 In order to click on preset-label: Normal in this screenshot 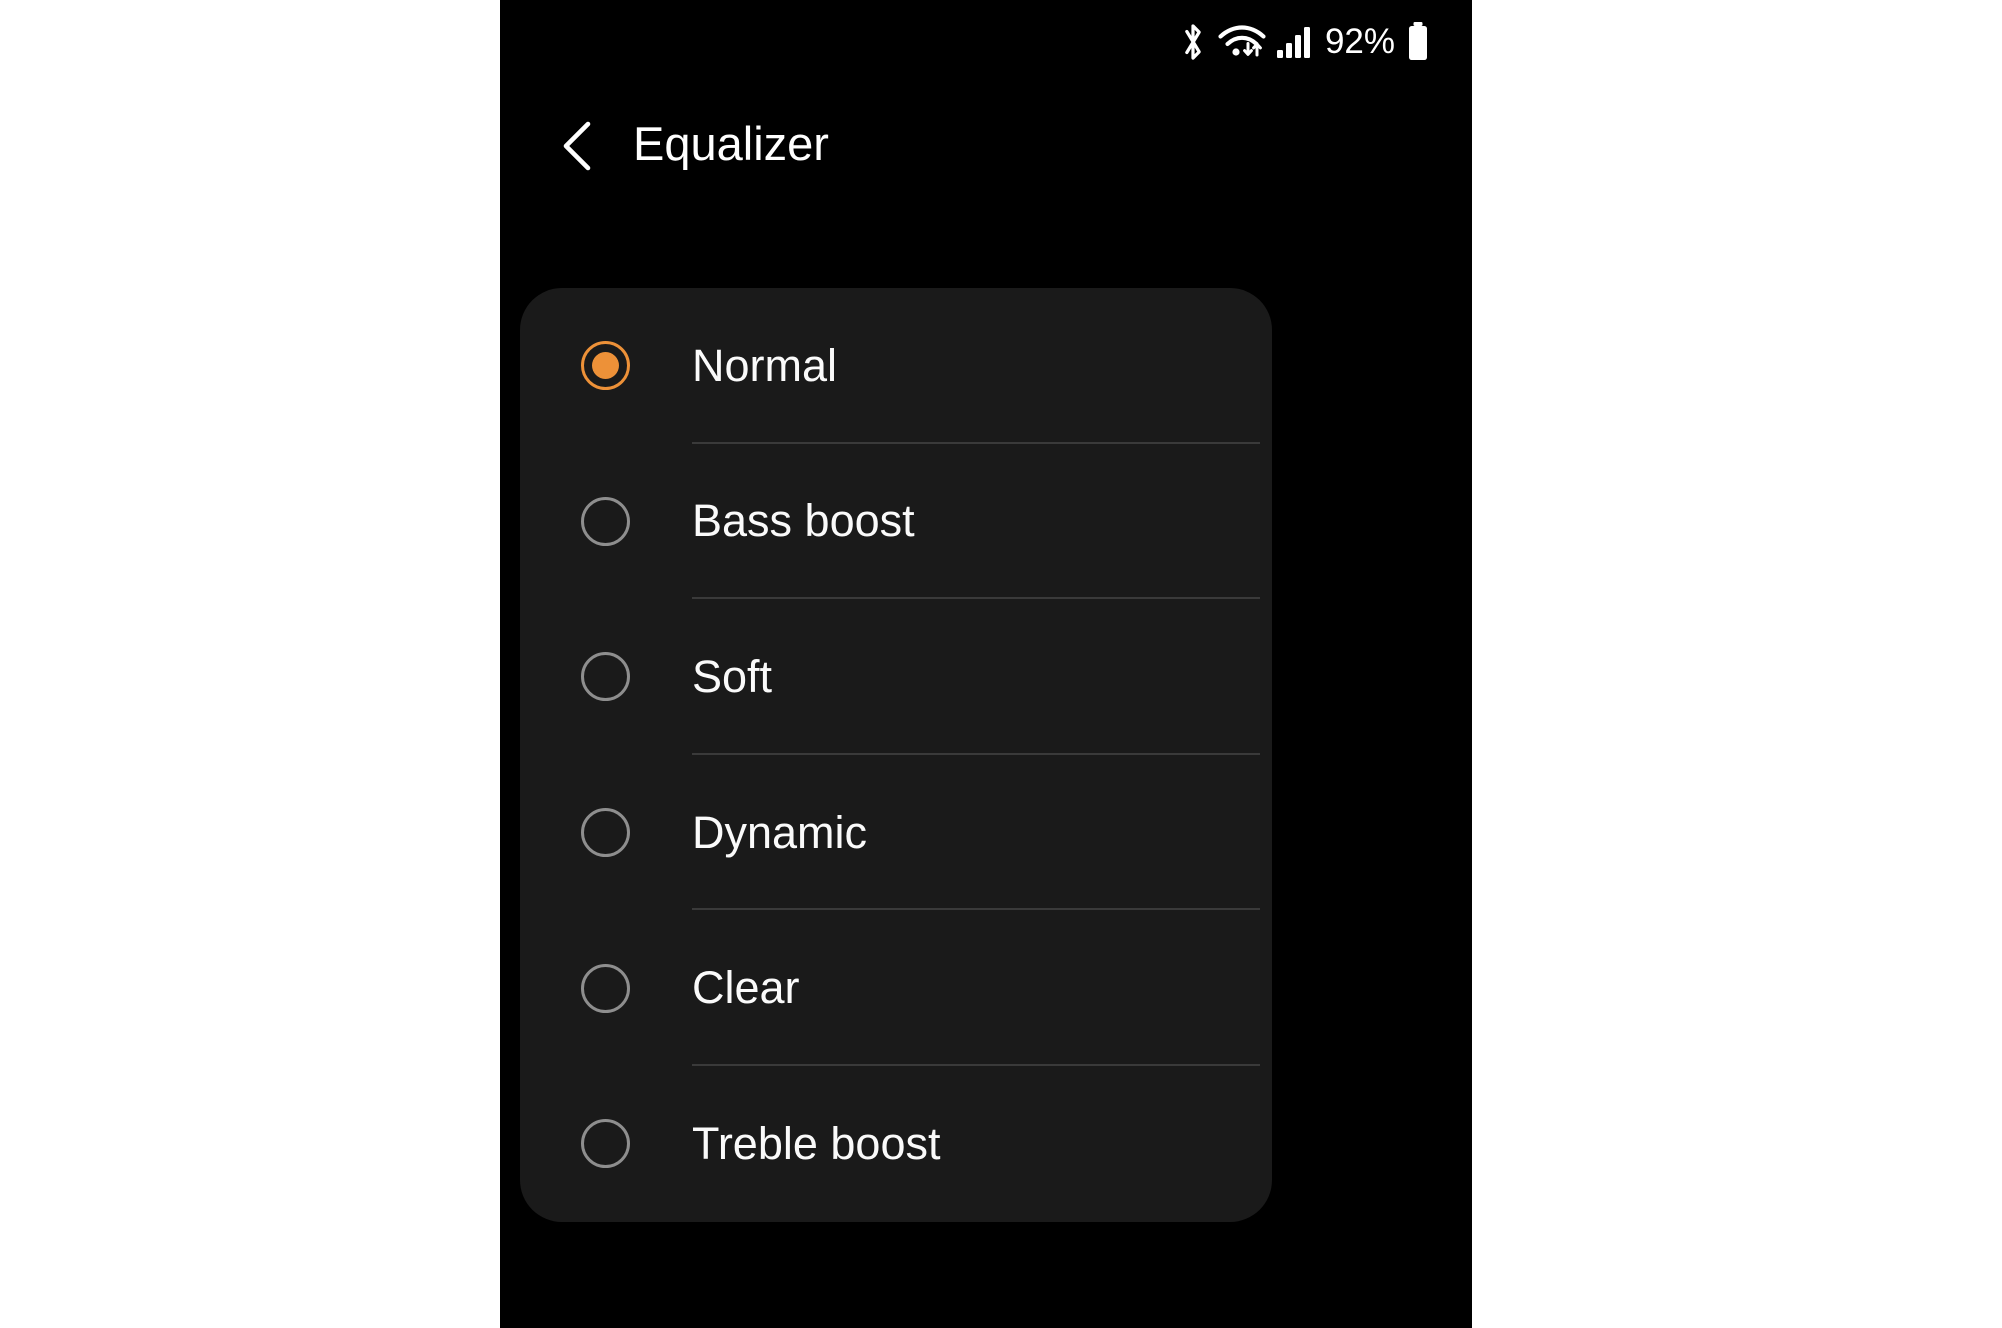, I will do `click(765, 365)`.